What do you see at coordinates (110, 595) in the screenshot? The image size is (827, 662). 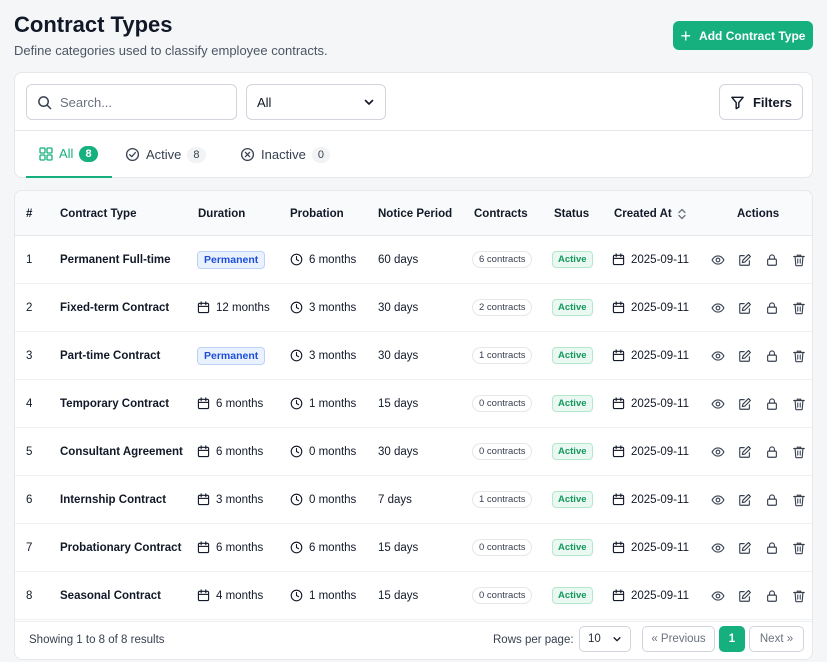 I see `contract-type-name: Seasonal Contract` at bounding box center [110, 595].